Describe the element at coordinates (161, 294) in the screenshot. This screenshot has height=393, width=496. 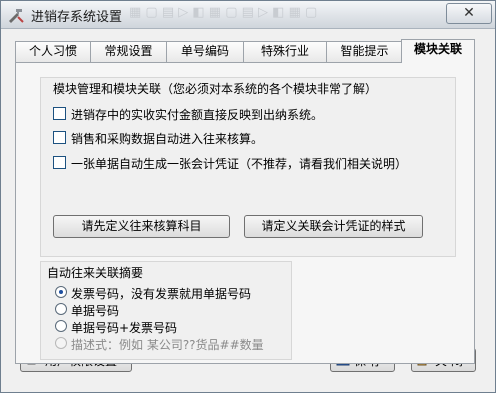
I see `radio-label: 发票号码，没有发票就用单据号码` at that location.